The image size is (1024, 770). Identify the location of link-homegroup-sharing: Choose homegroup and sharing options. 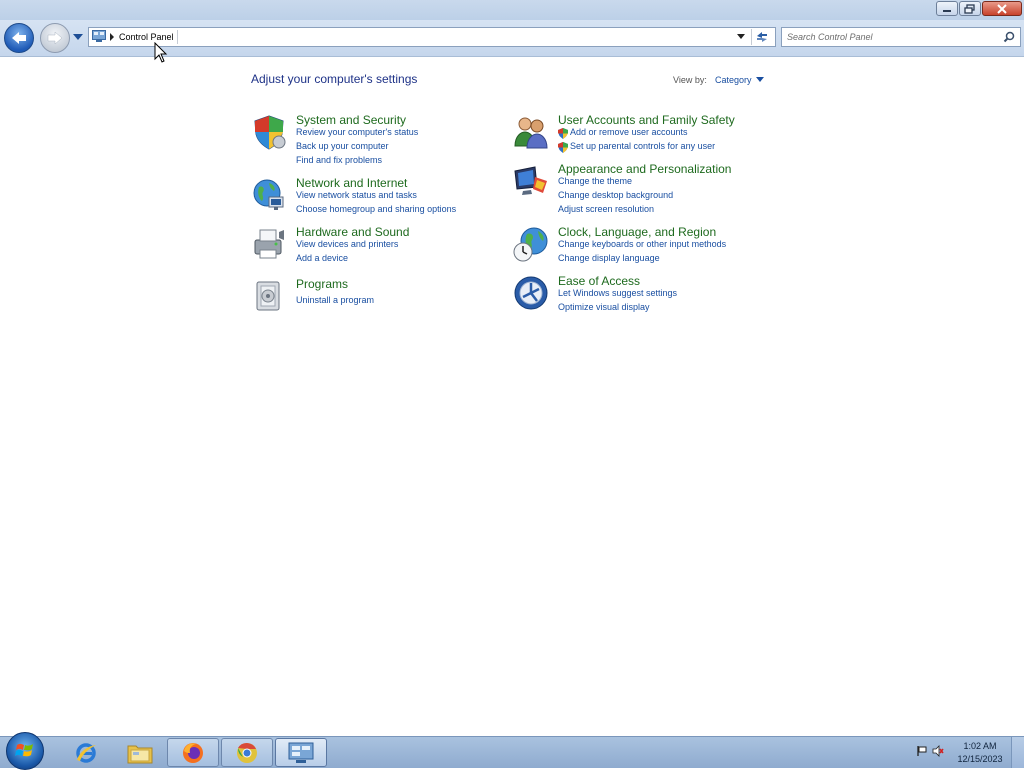
(376, 209).